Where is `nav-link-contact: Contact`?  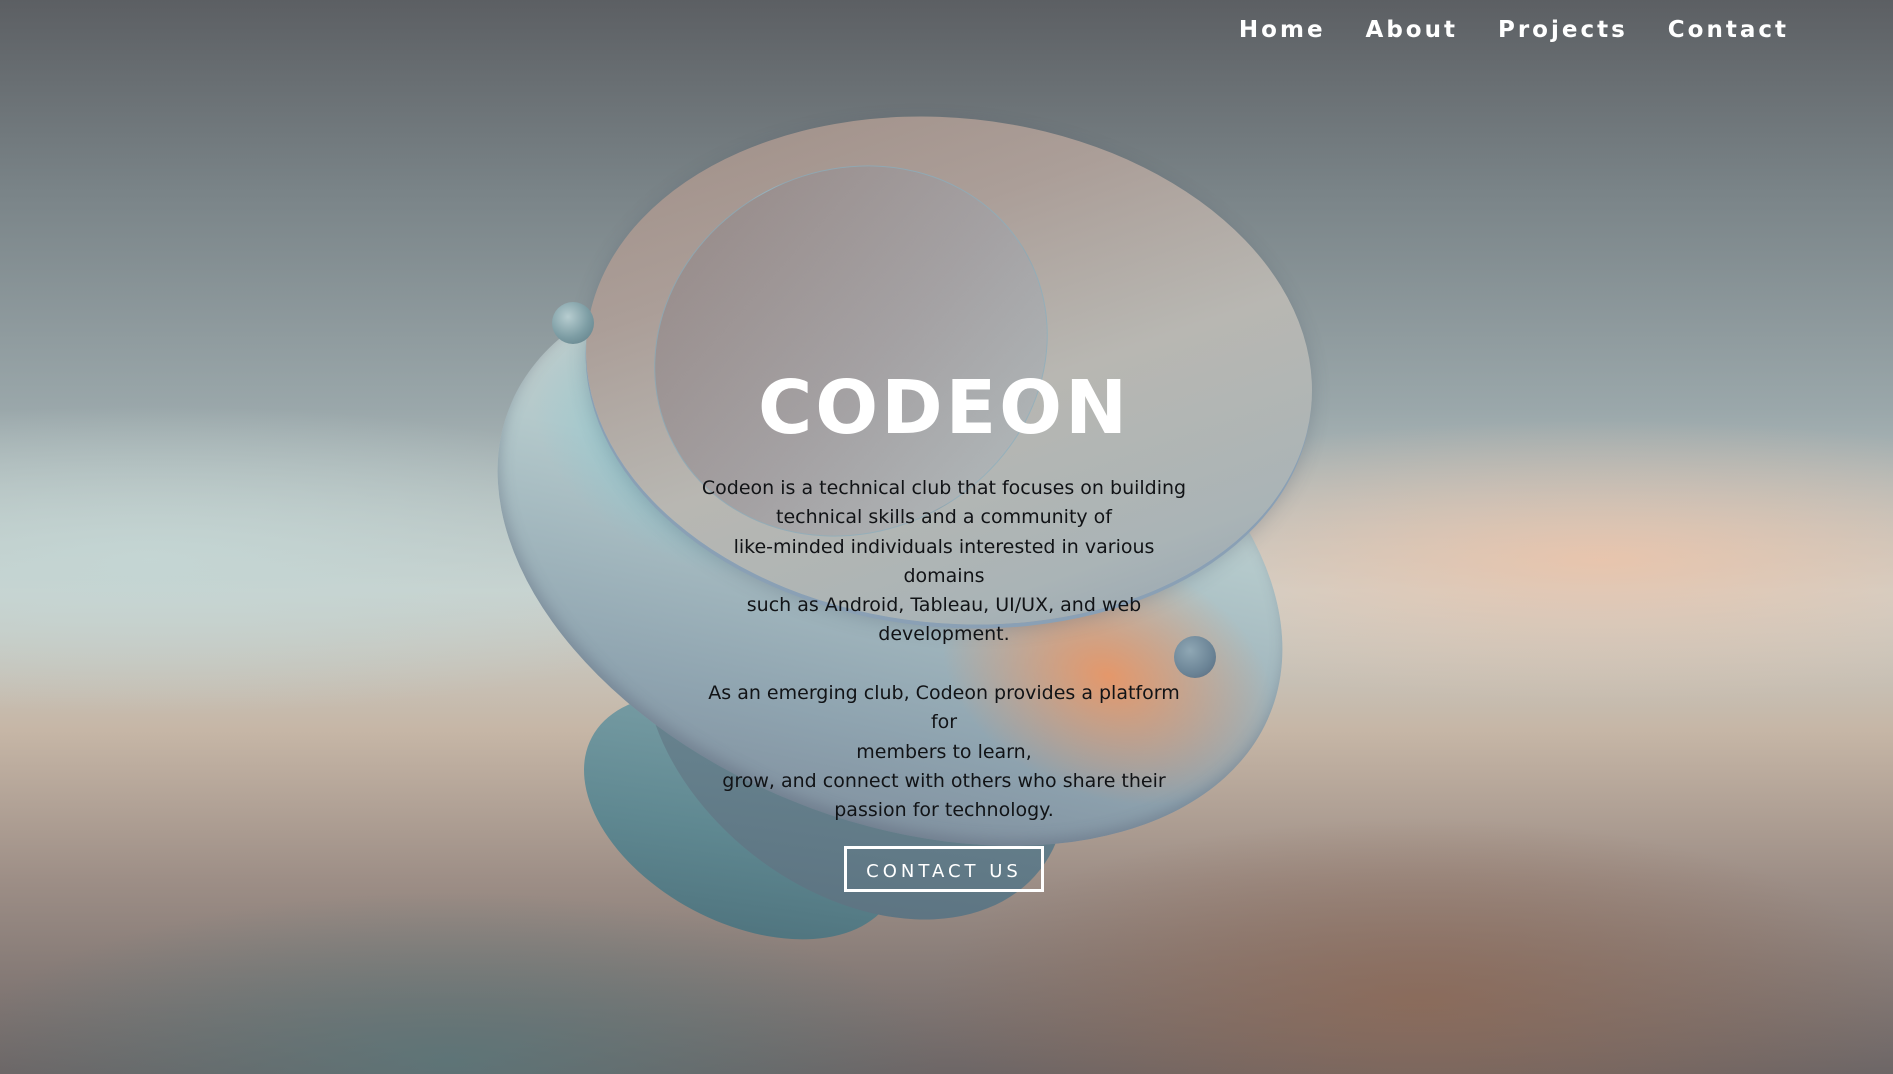
nav-link-contact: Contact is located at coordinates (1728, 30).